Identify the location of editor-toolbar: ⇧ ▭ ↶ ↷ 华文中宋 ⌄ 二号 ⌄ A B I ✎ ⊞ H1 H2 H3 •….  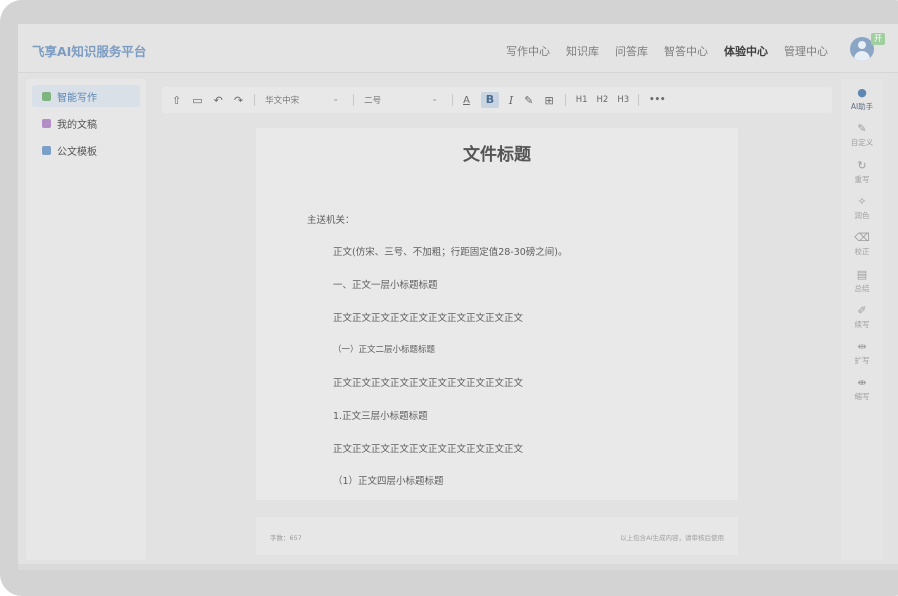
(497, 100).